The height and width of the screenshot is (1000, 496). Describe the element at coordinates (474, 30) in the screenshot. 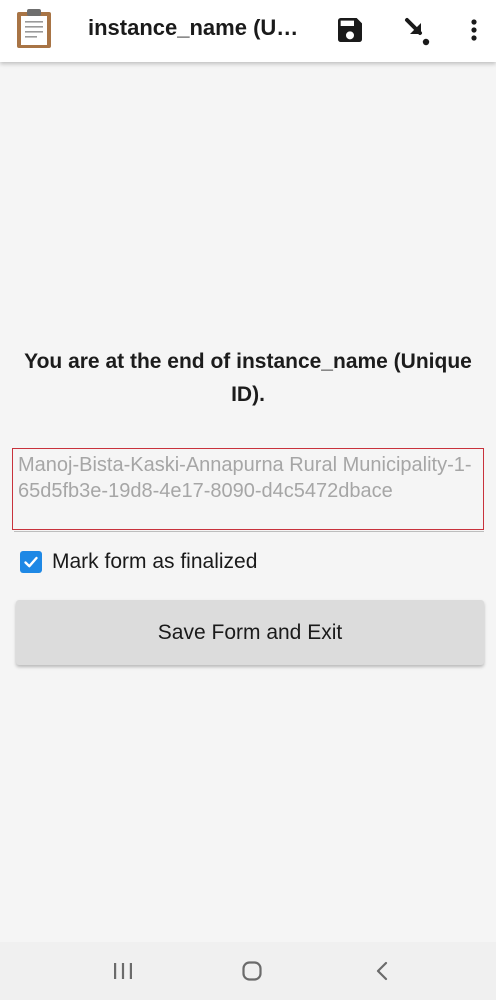

I see `more-vert-icon` at that location.